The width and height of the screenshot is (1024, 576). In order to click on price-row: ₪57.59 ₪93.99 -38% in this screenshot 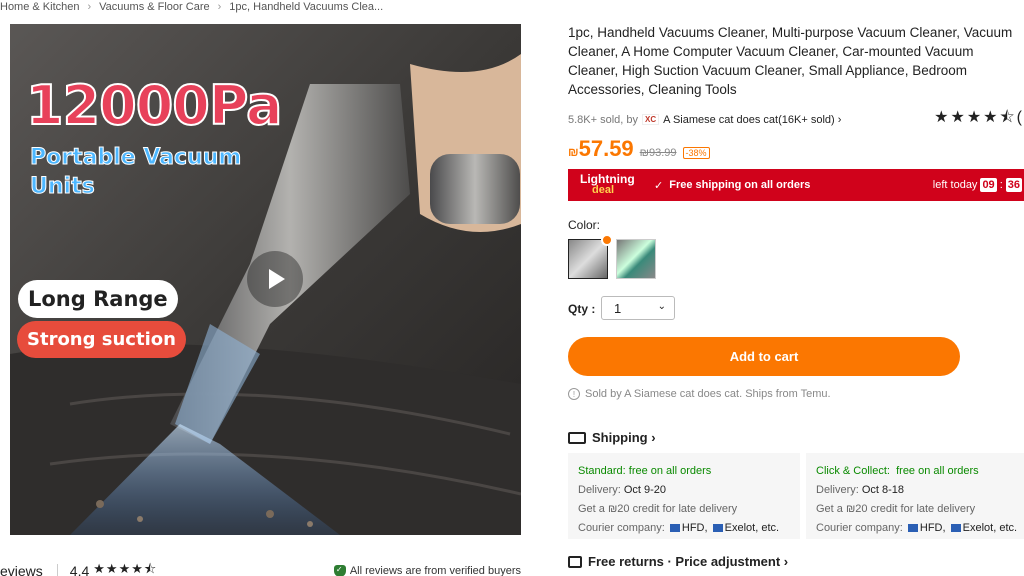, I will do `click(639, 149)`.